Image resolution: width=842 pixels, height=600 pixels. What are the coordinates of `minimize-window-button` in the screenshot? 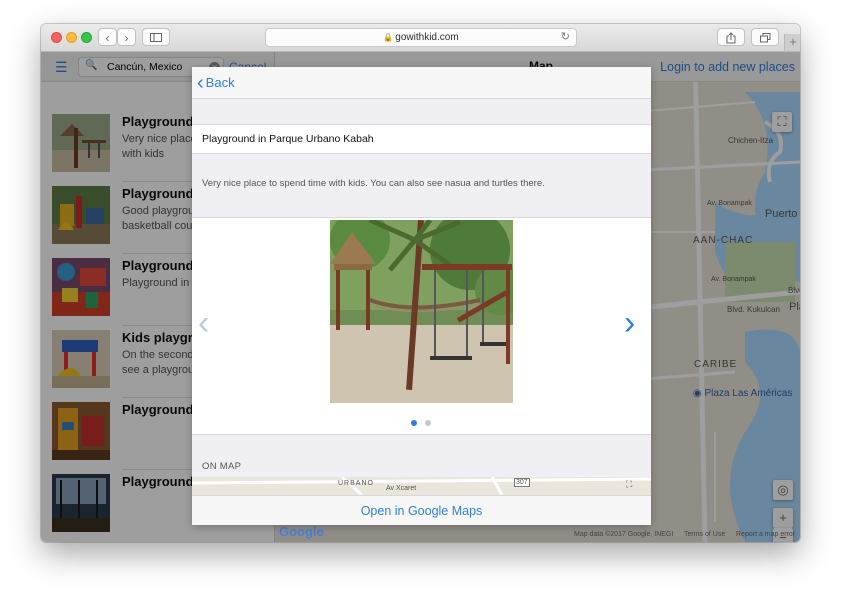 It's located at (71, 37).